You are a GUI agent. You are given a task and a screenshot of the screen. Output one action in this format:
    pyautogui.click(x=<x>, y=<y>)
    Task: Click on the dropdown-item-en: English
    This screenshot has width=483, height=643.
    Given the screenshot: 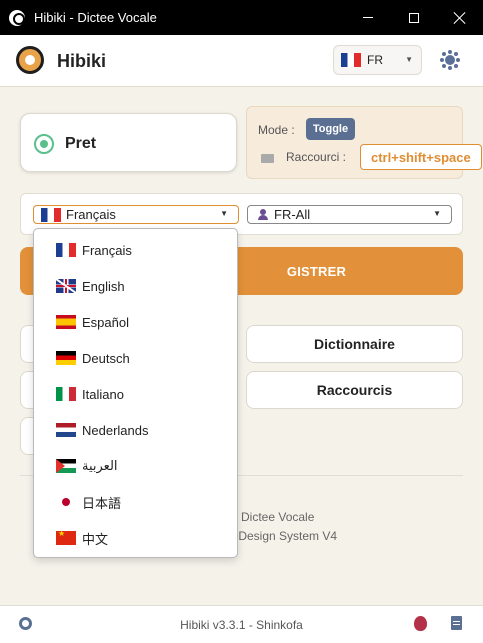 What is the action you would take?
    pyautogui.click(x=136, y=286)
    